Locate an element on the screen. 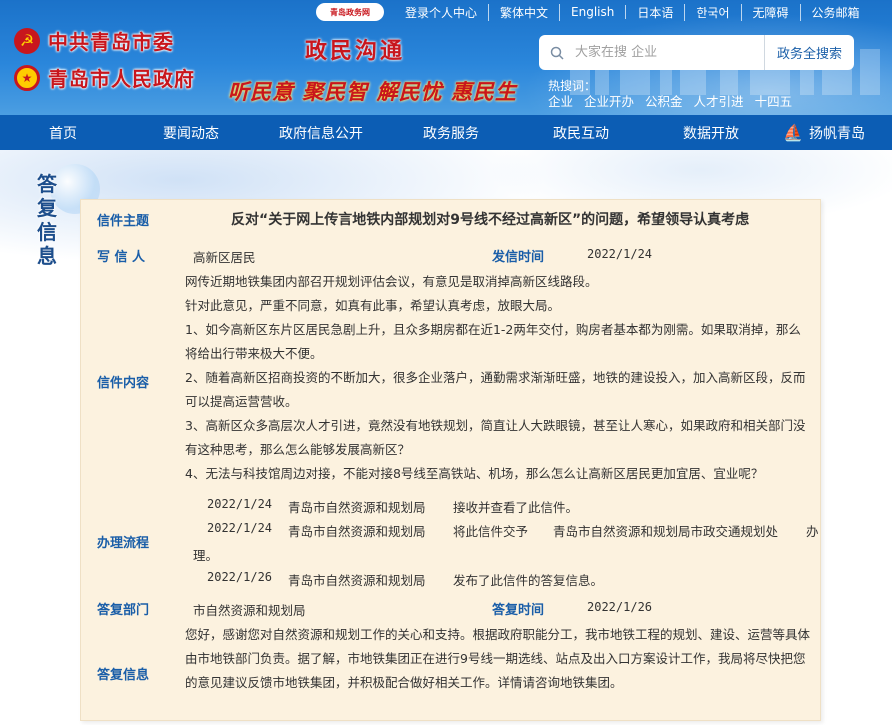 The width and height of the screenshot is (892, 725). party-committee-logo: ☭ 中共青岛市委 is located at coordinates (94, 40).